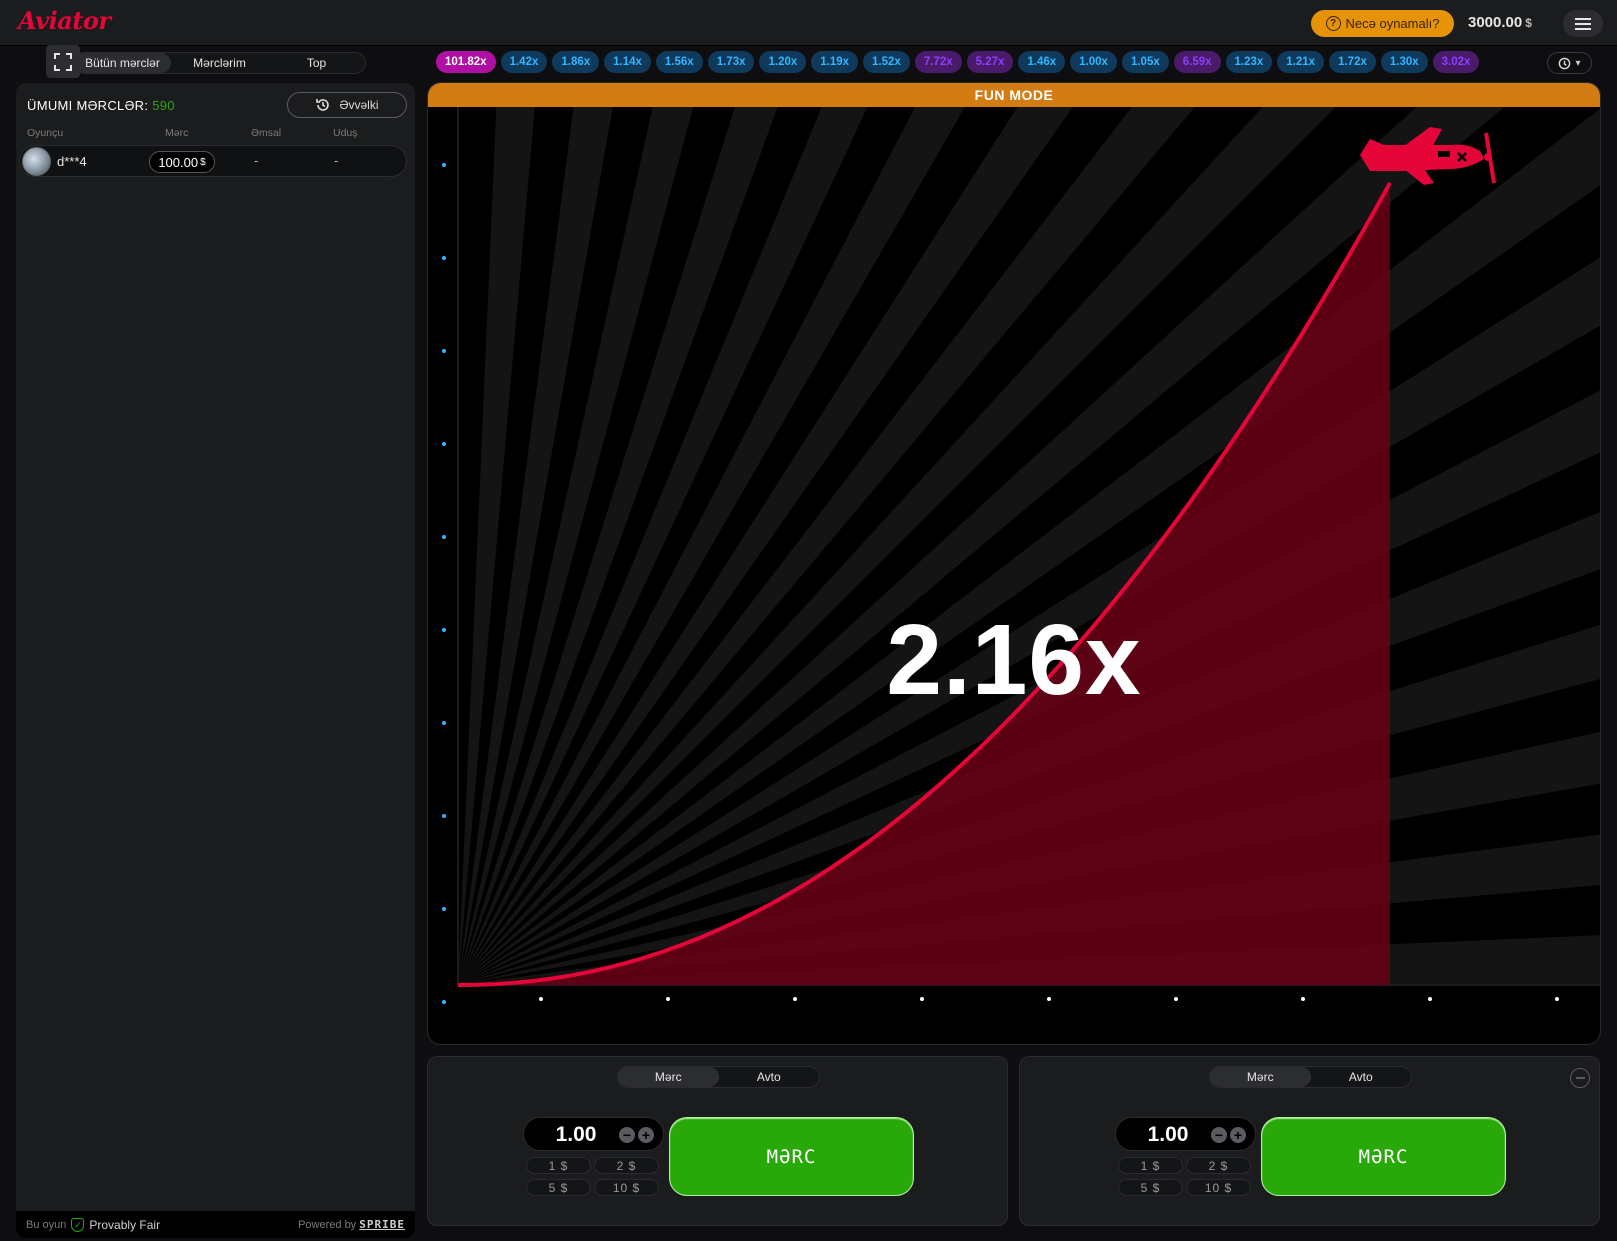 This screenshot has width=1617, height=1241. I want to click on how-to-play-label: Necə oynamalı?, so click(1392, 23).